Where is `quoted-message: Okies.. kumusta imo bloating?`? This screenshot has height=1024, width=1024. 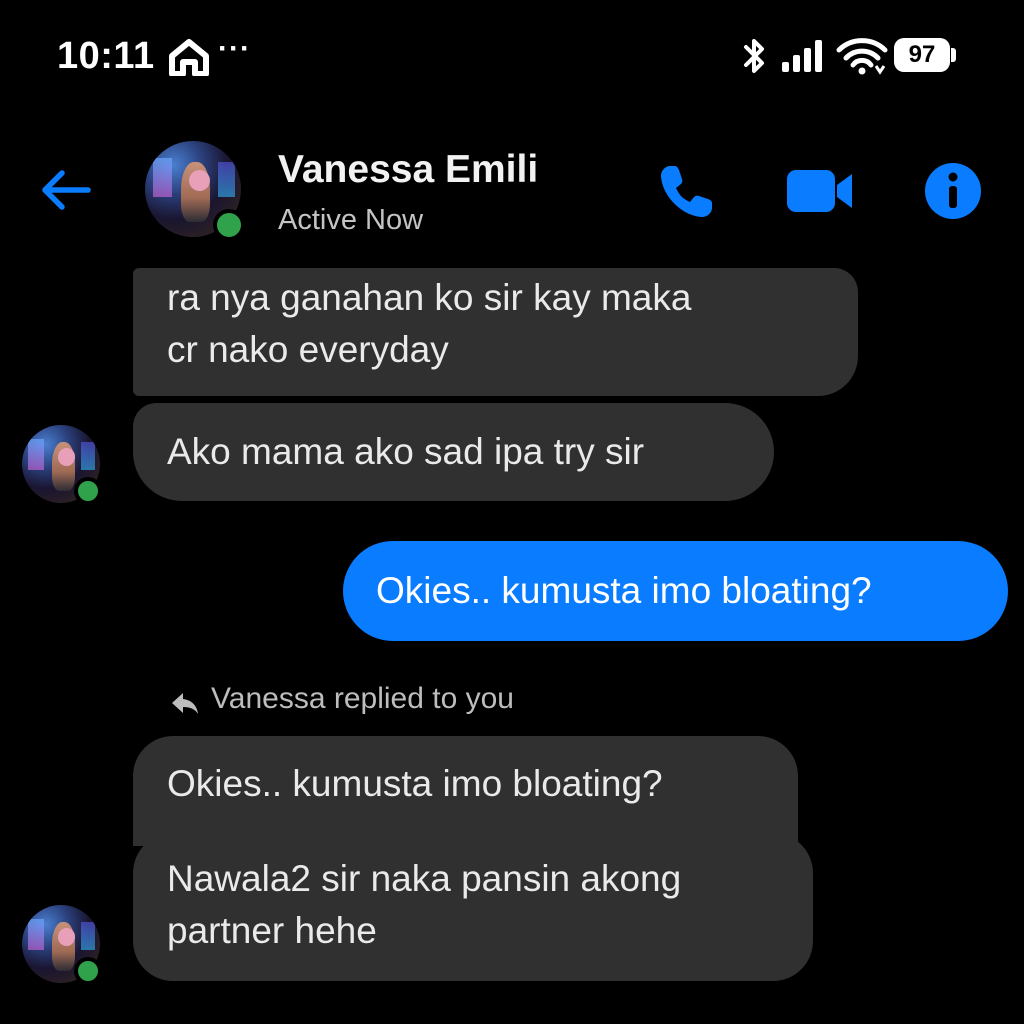
quoted-message: Okies.. kumusta imo bloating? is located at coordinates (465, 791).